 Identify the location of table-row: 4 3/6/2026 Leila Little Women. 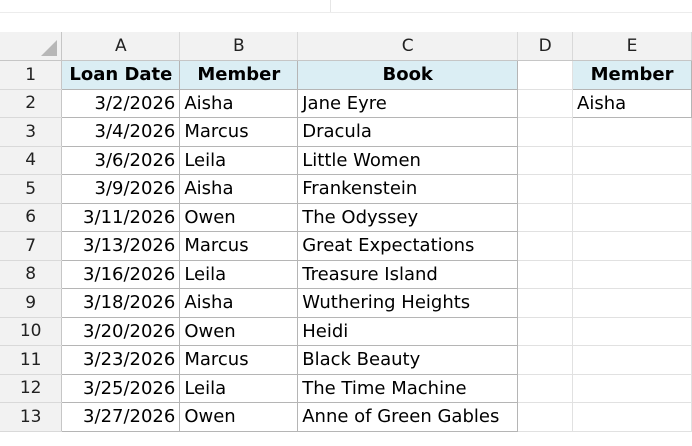
(346, 160).